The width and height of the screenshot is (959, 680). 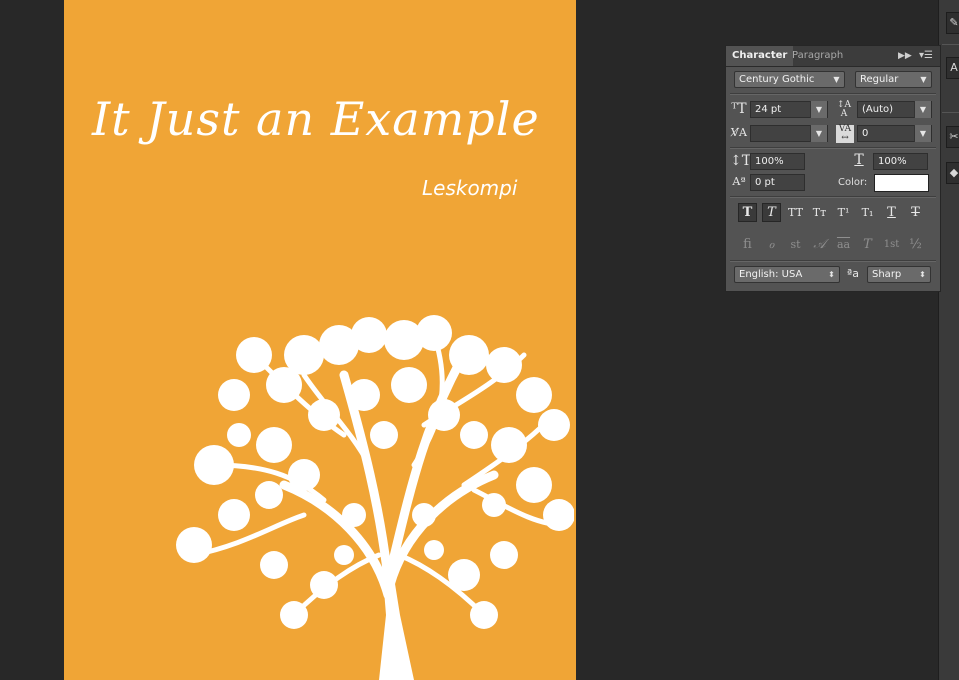 What do you see at coordinates (892, 161) in the screenshot?
I see `horizontal-scale-value: 100%` at bounding box center [892, 161].